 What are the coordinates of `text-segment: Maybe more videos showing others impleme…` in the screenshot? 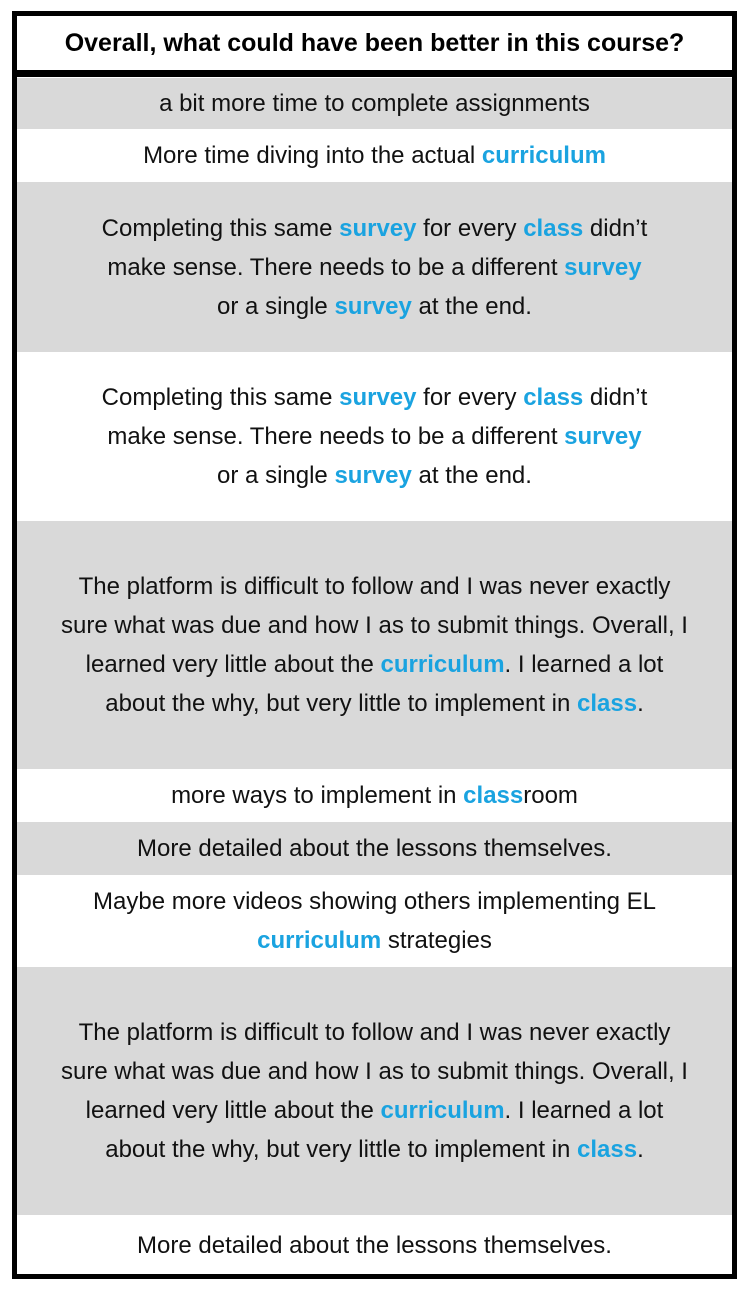 It's located at (374, 901).